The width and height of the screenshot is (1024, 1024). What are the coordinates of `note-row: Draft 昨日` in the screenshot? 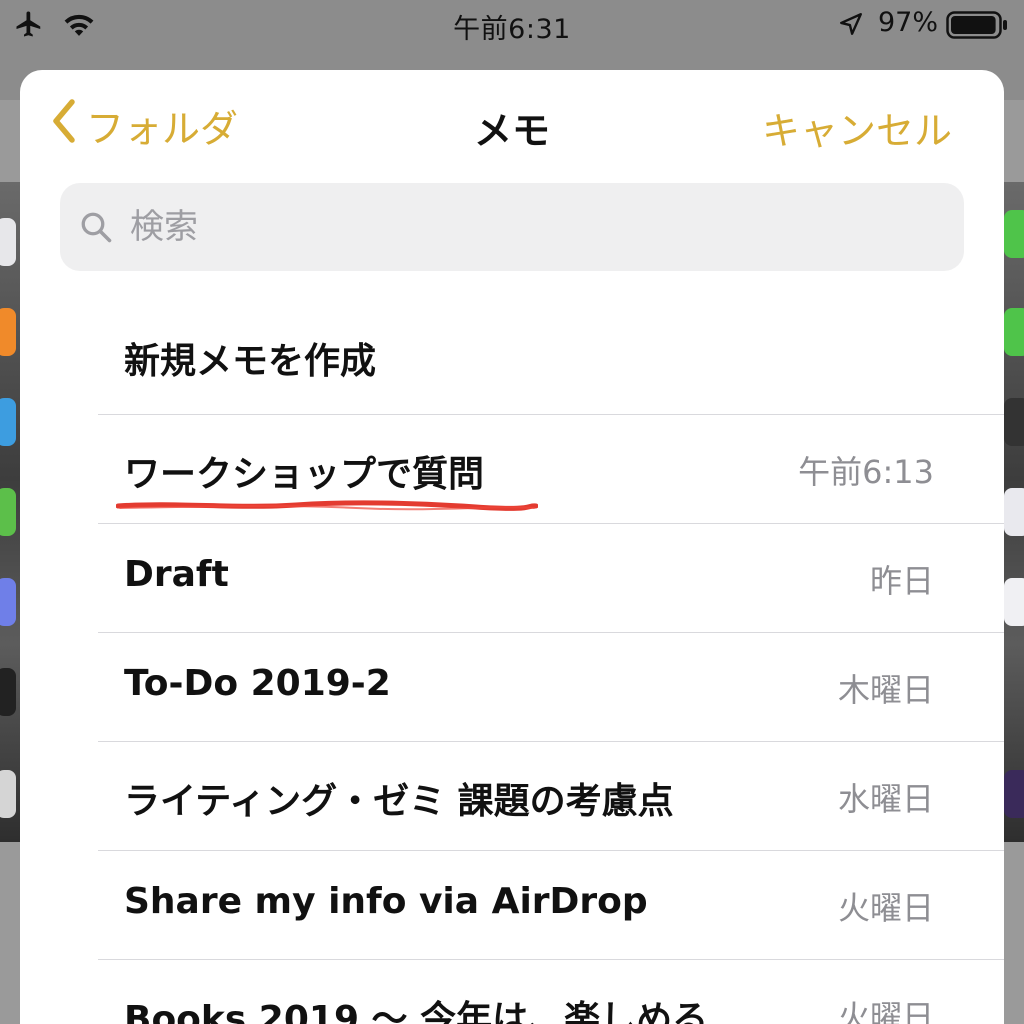 It's located at (551, 577).